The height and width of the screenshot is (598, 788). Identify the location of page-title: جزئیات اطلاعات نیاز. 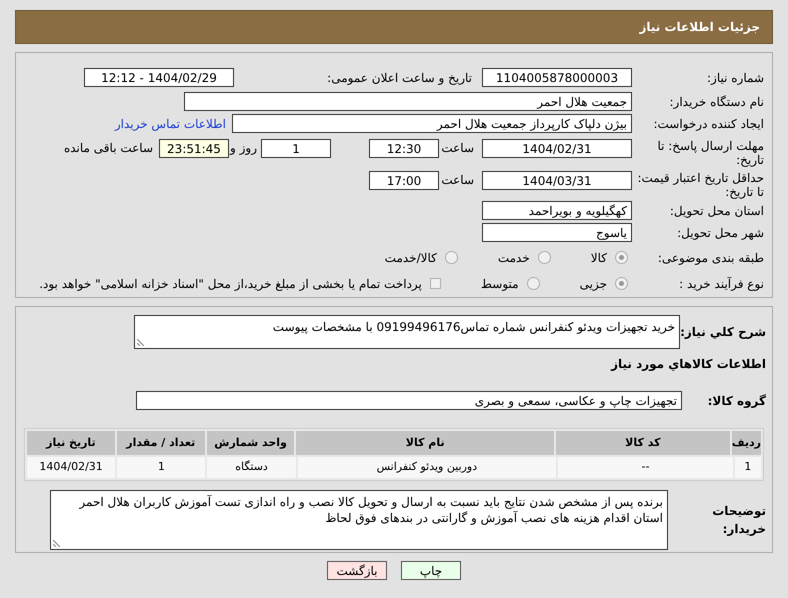
(699, 27).